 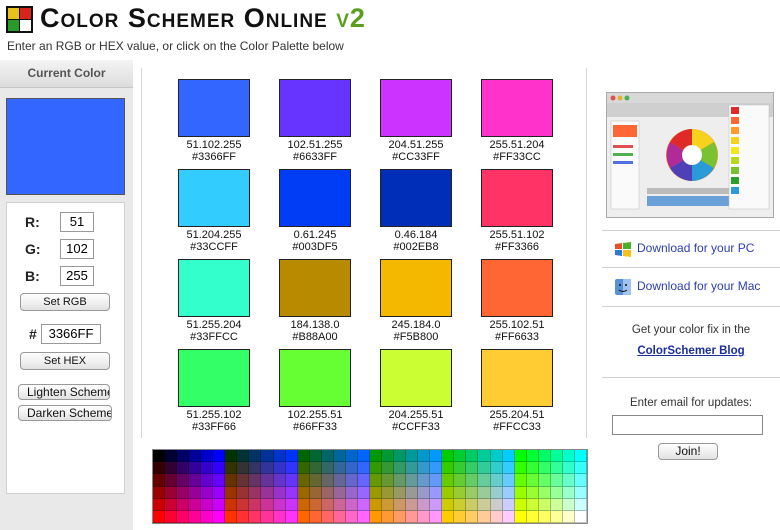 What do you see at coordinates (64, 392) in the screenshot?
I see `lighten-scheme-button: Lighten Scheme` at bounding box center [64, 392].